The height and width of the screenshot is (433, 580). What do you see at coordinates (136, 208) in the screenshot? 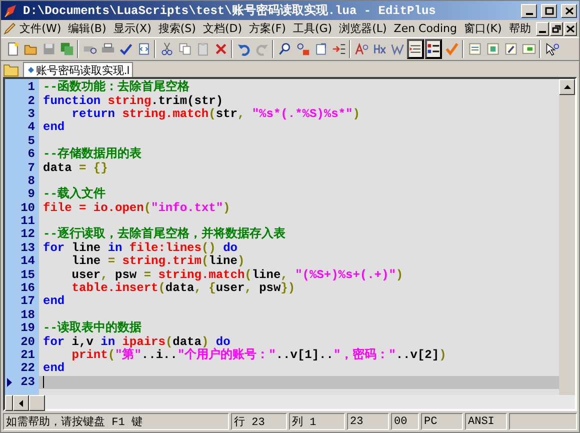
I see `code-line: file = io.open("info.txt")` at bounding box center [136, 208].